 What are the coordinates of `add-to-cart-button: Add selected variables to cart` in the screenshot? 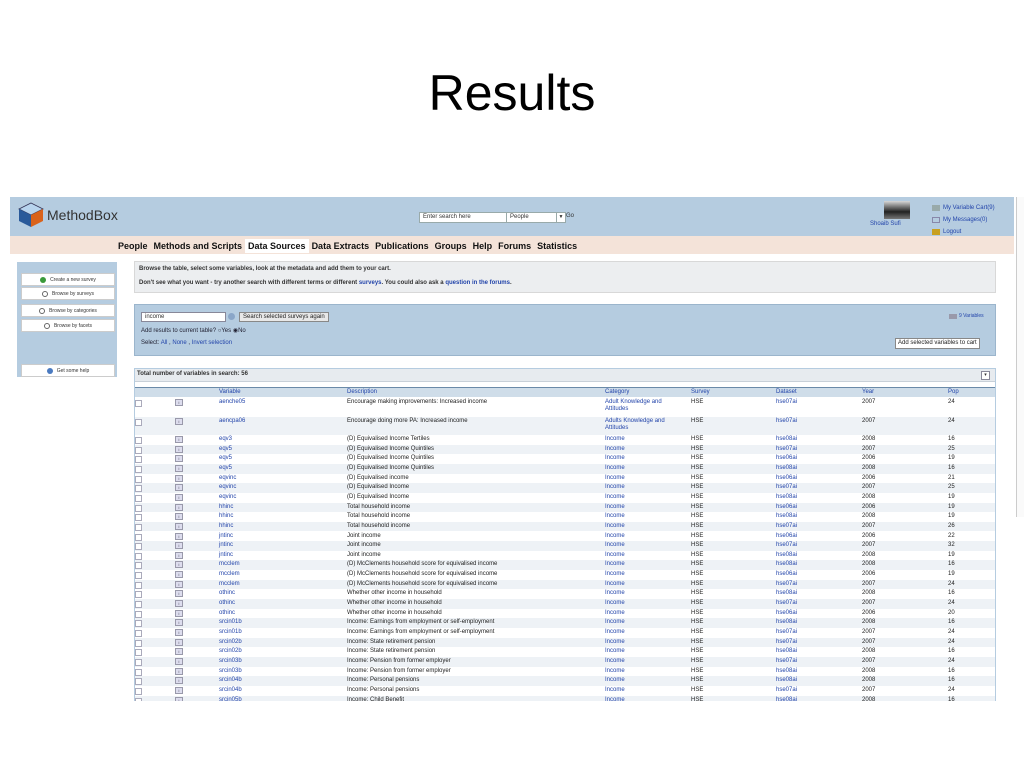 It's located at (937, 343).